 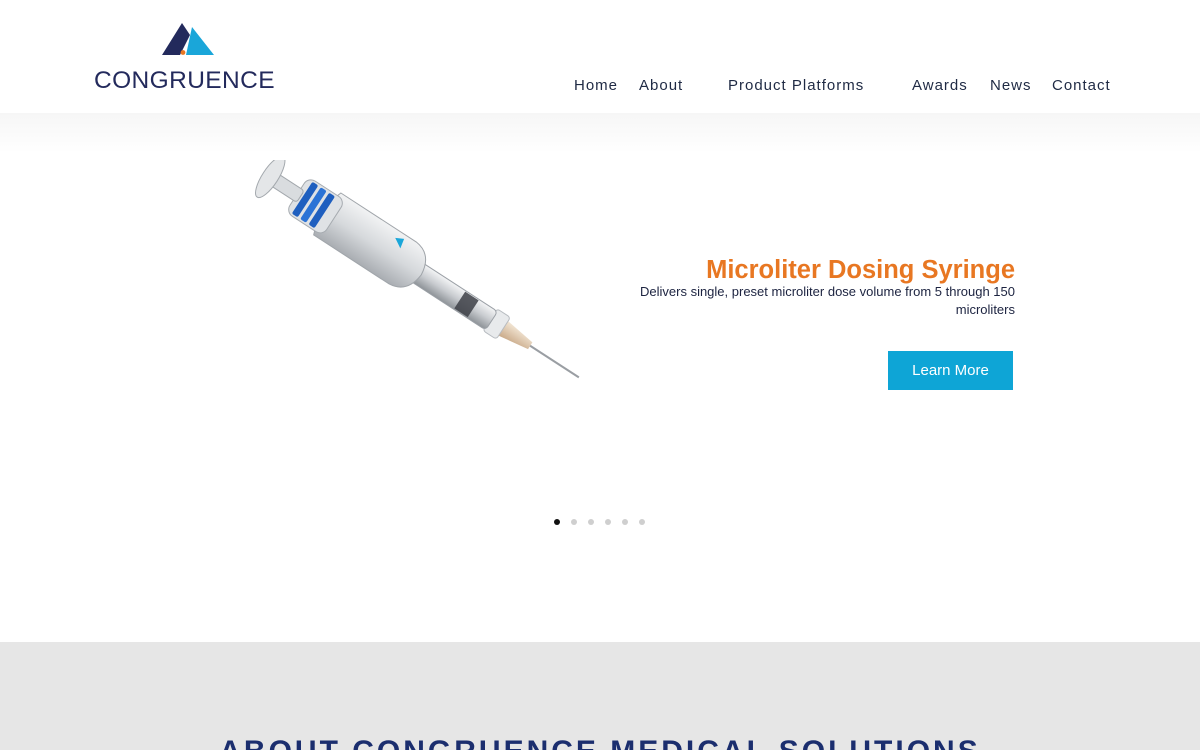 I want to click on learn-more-button: Learn More, so click(x=950, y=370).